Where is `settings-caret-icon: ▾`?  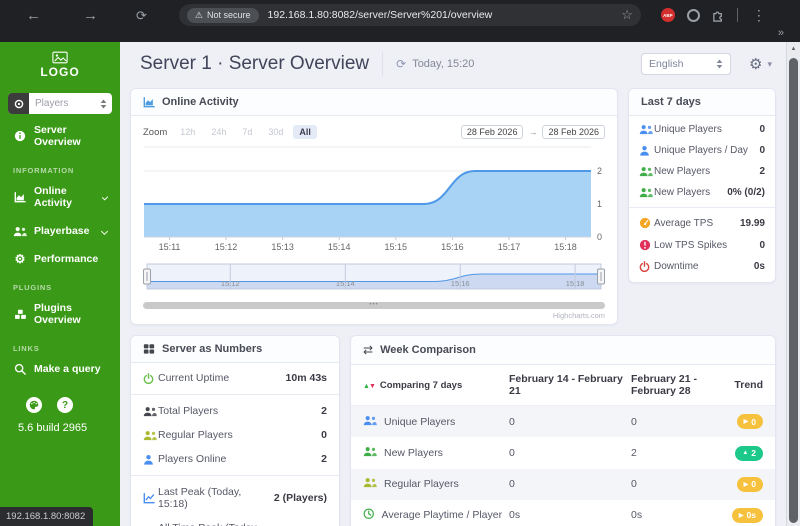 settings-caret-icon: ▾ is located at coordinates (769, 63).